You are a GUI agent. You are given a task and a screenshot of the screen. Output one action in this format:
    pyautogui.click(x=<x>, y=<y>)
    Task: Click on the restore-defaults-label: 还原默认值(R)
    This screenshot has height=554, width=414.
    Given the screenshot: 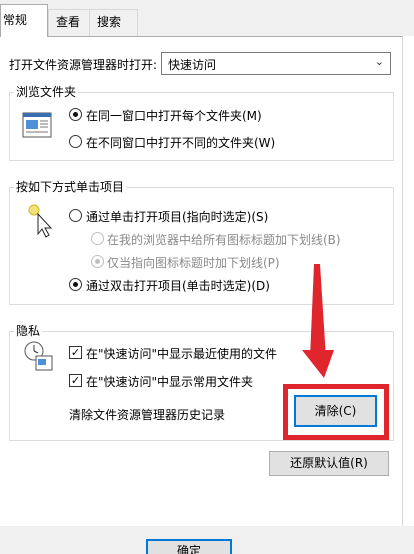 What is the action you would take?
    pyautogui.click(x=329, y=463)
    